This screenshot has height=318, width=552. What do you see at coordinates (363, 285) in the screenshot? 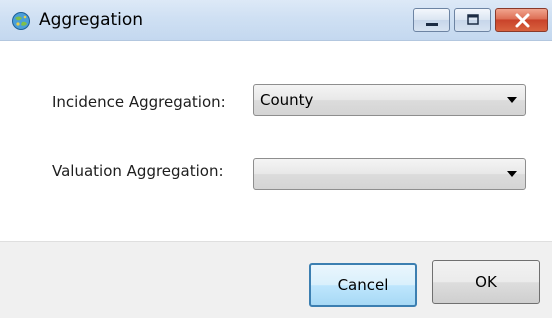
I see `cancel-button: Cancel` at bounding box center [363, 285].